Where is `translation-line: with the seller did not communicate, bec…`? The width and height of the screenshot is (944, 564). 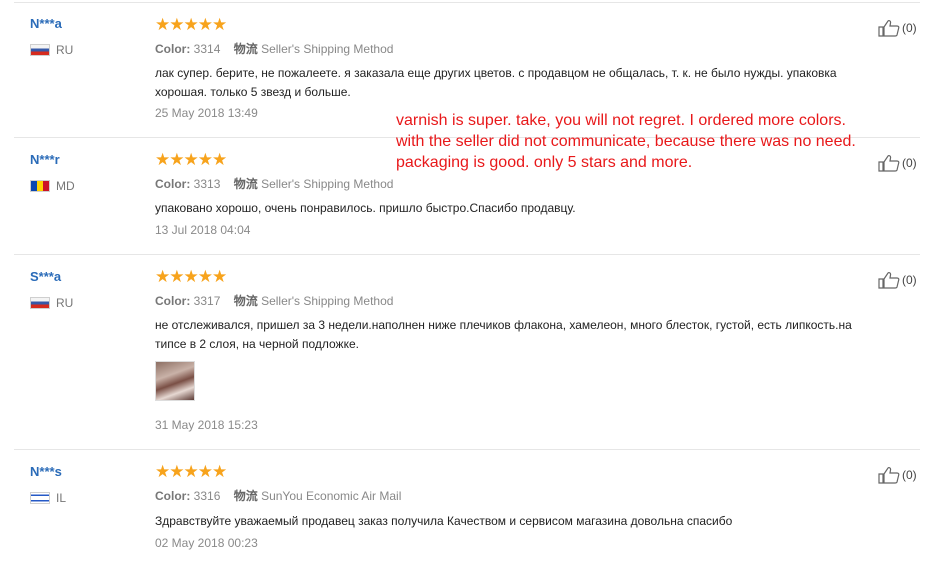 translation-line: with the seller did not communicate, bec… is located at coordinates (626, 141).